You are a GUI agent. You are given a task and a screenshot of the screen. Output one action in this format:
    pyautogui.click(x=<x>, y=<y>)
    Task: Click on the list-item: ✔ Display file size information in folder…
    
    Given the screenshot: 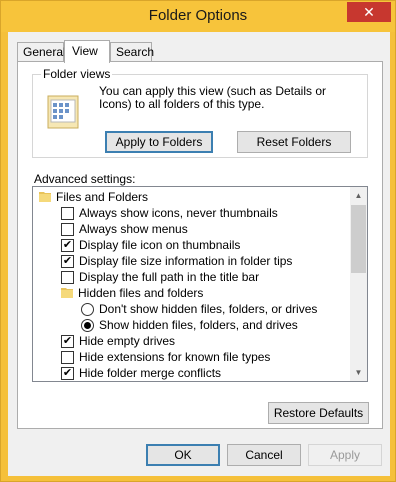 What is the action you would take?
    pyautogui.click(x=192, y=261)
    